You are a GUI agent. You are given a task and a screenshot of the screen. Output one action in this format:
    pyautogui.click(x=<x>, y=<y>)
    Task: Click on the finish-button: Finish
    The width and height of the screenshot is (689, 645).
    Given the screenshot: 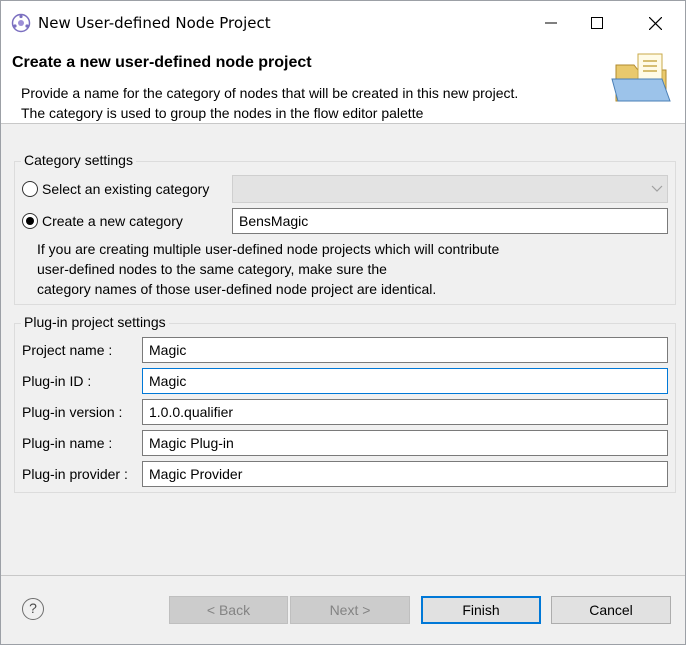 What is the action you would take?
    pyautogui.click(x=481, y=610)
    